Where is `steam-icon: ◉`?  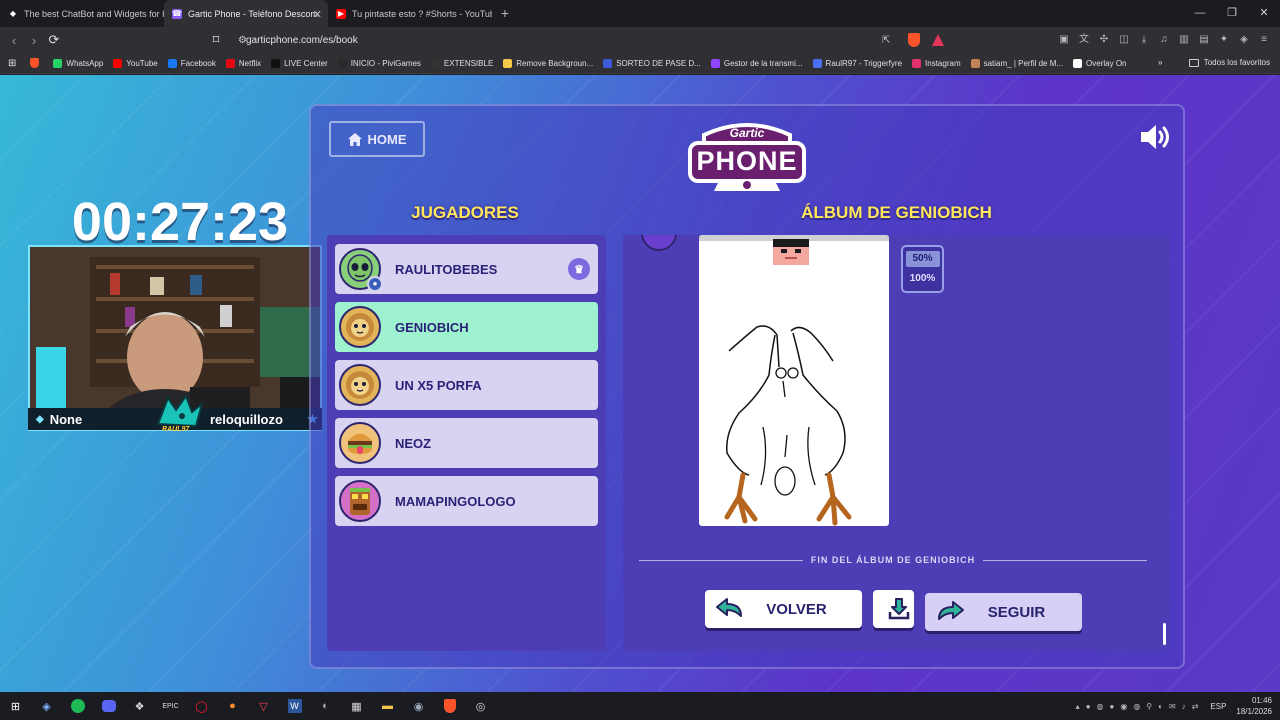 steam-icon: ◉ is located at coordinates (418, 706).